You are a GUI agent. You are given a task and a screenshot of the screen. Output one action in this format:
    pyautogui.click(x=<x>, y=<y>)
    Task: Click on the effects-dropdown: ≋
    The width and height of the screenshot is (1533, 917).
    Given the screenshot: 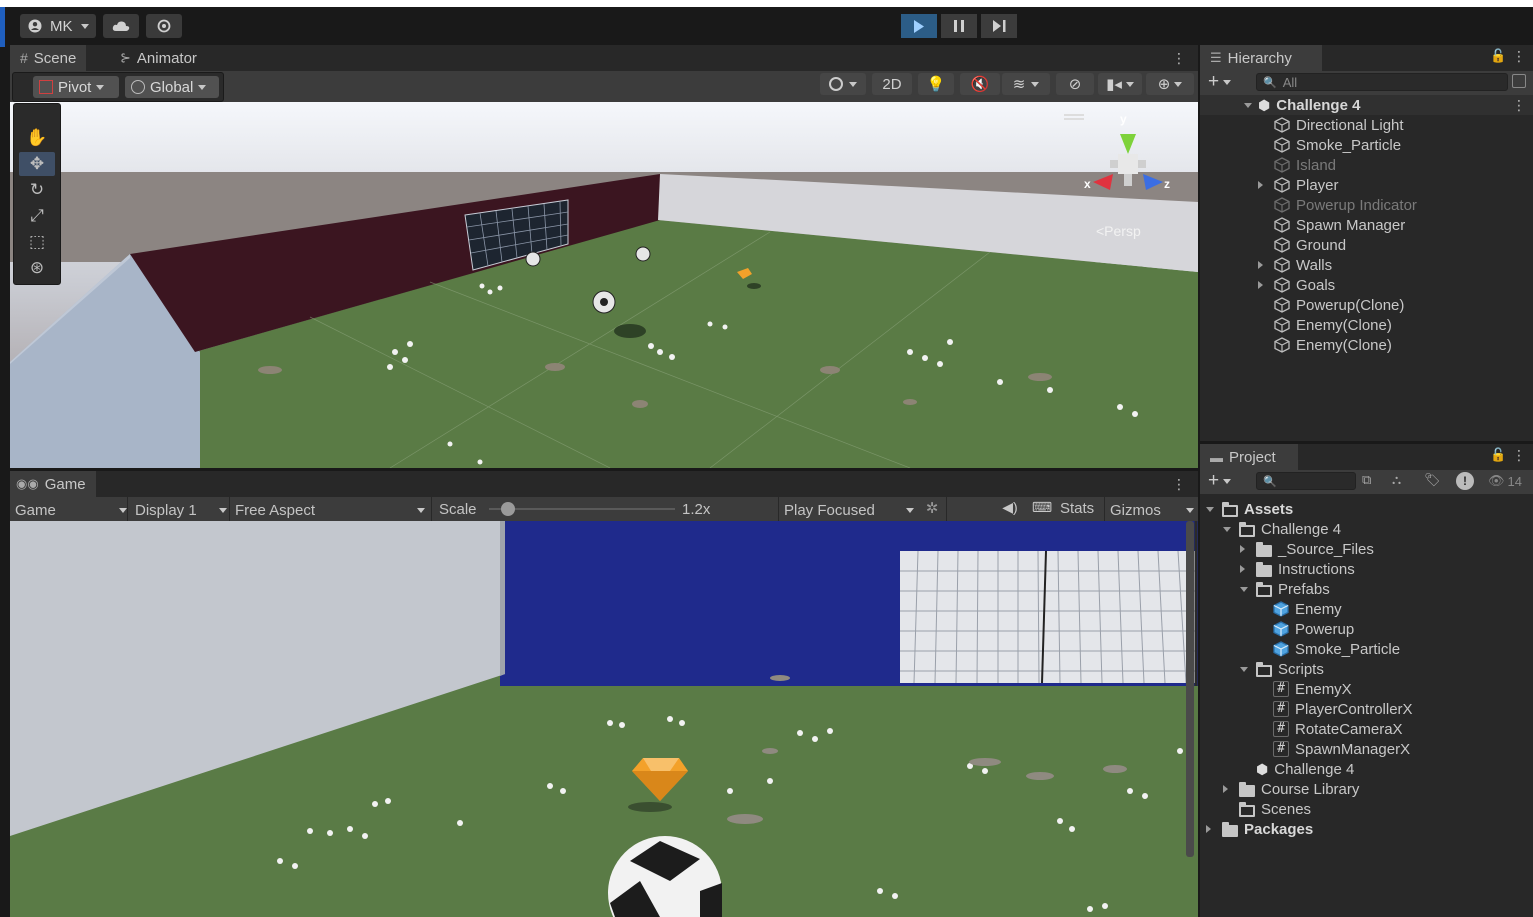 What is the action you would take?
    pyautogui.click(x=1026, y=84)
    